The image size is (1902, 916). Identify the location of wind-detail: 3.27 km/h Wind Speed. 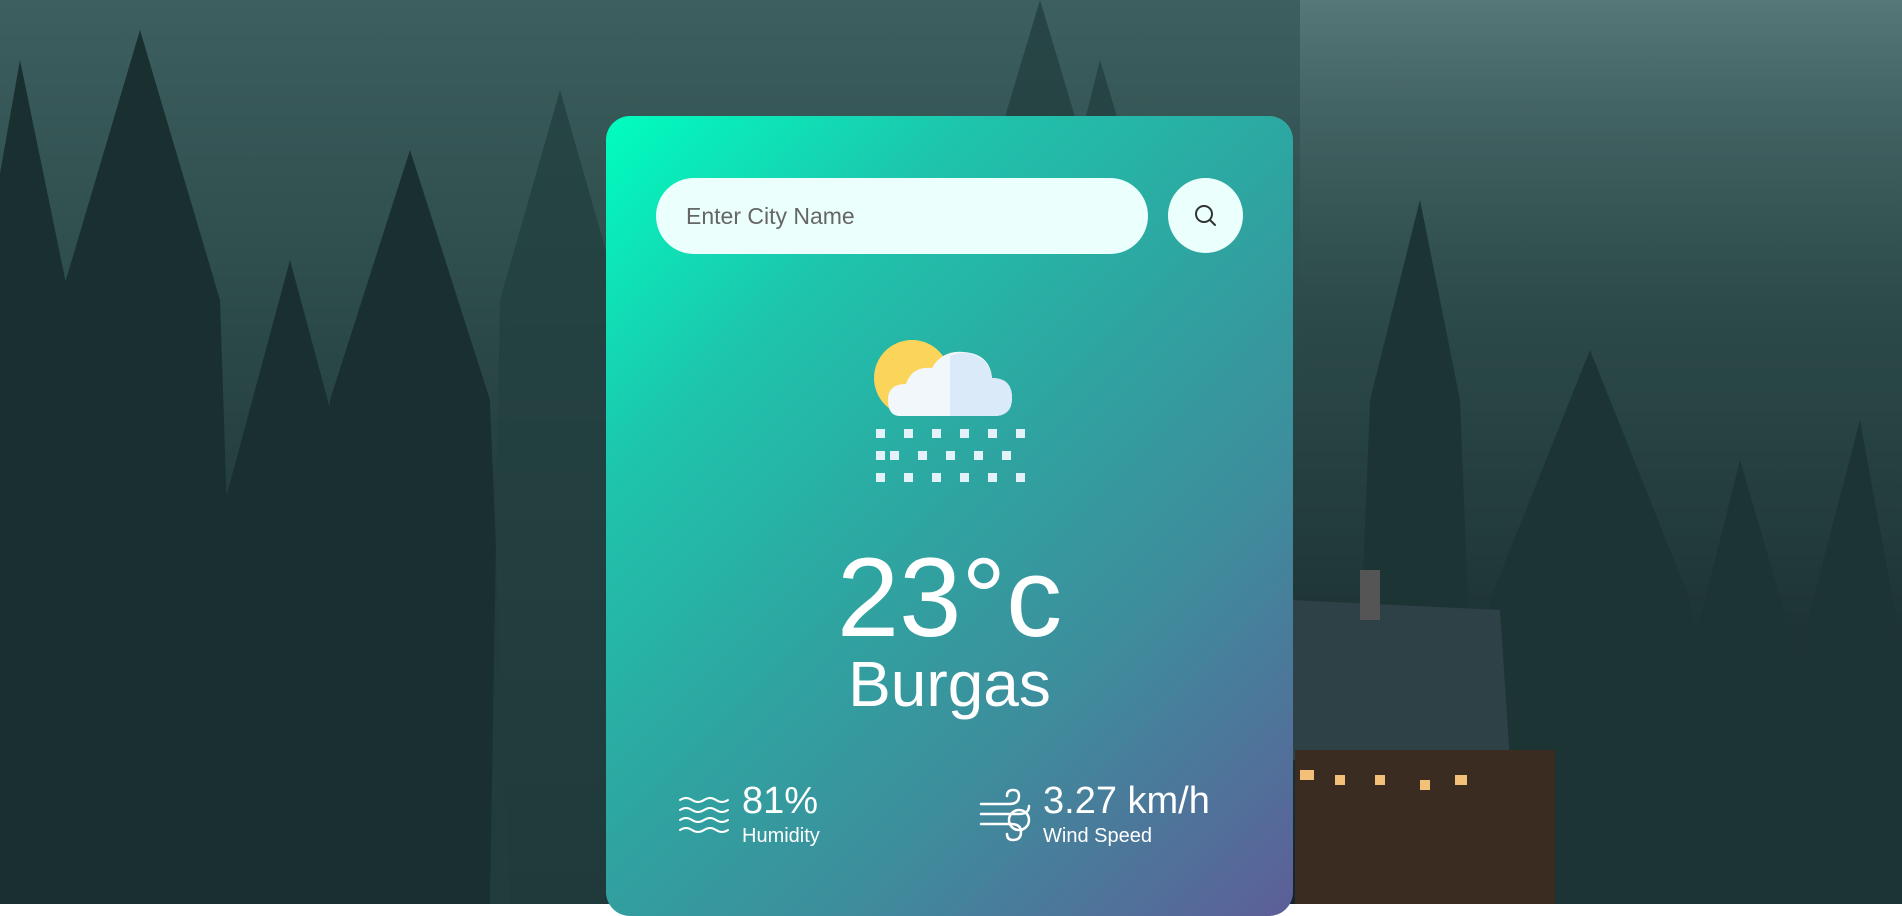
(1094, 815).